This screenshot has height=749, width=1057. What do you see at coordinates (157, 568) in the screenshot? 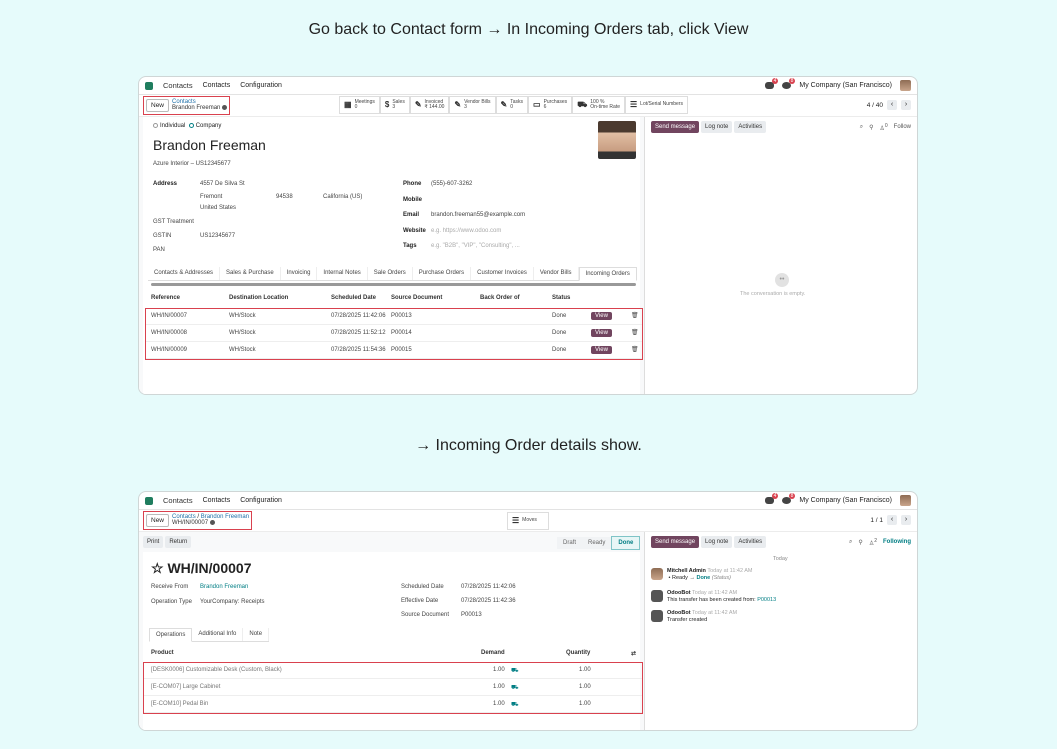
I see `star-icon: ☆` at bounding box center [157, 568].